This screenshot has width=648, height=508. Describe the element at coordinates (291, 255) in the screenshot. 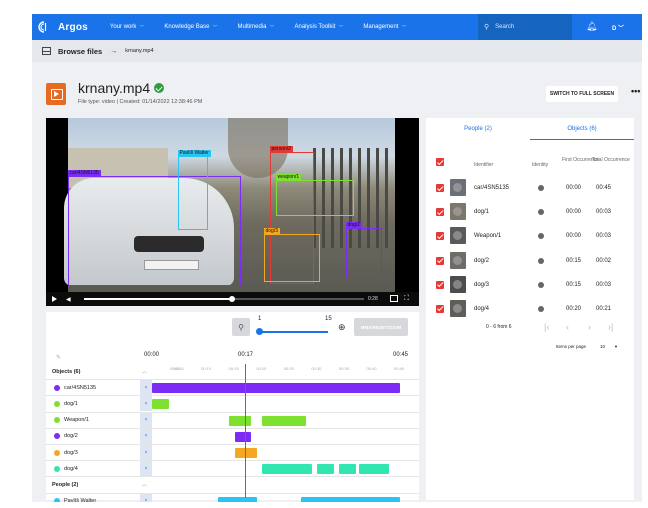

I see `bbox-dog-3: dog/3` at that location.